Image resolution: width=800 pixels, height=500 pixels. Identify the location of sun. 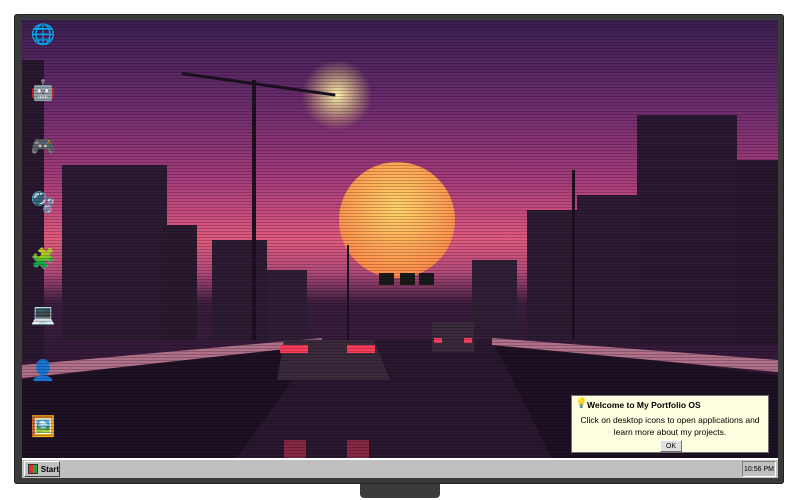
(397, 220).